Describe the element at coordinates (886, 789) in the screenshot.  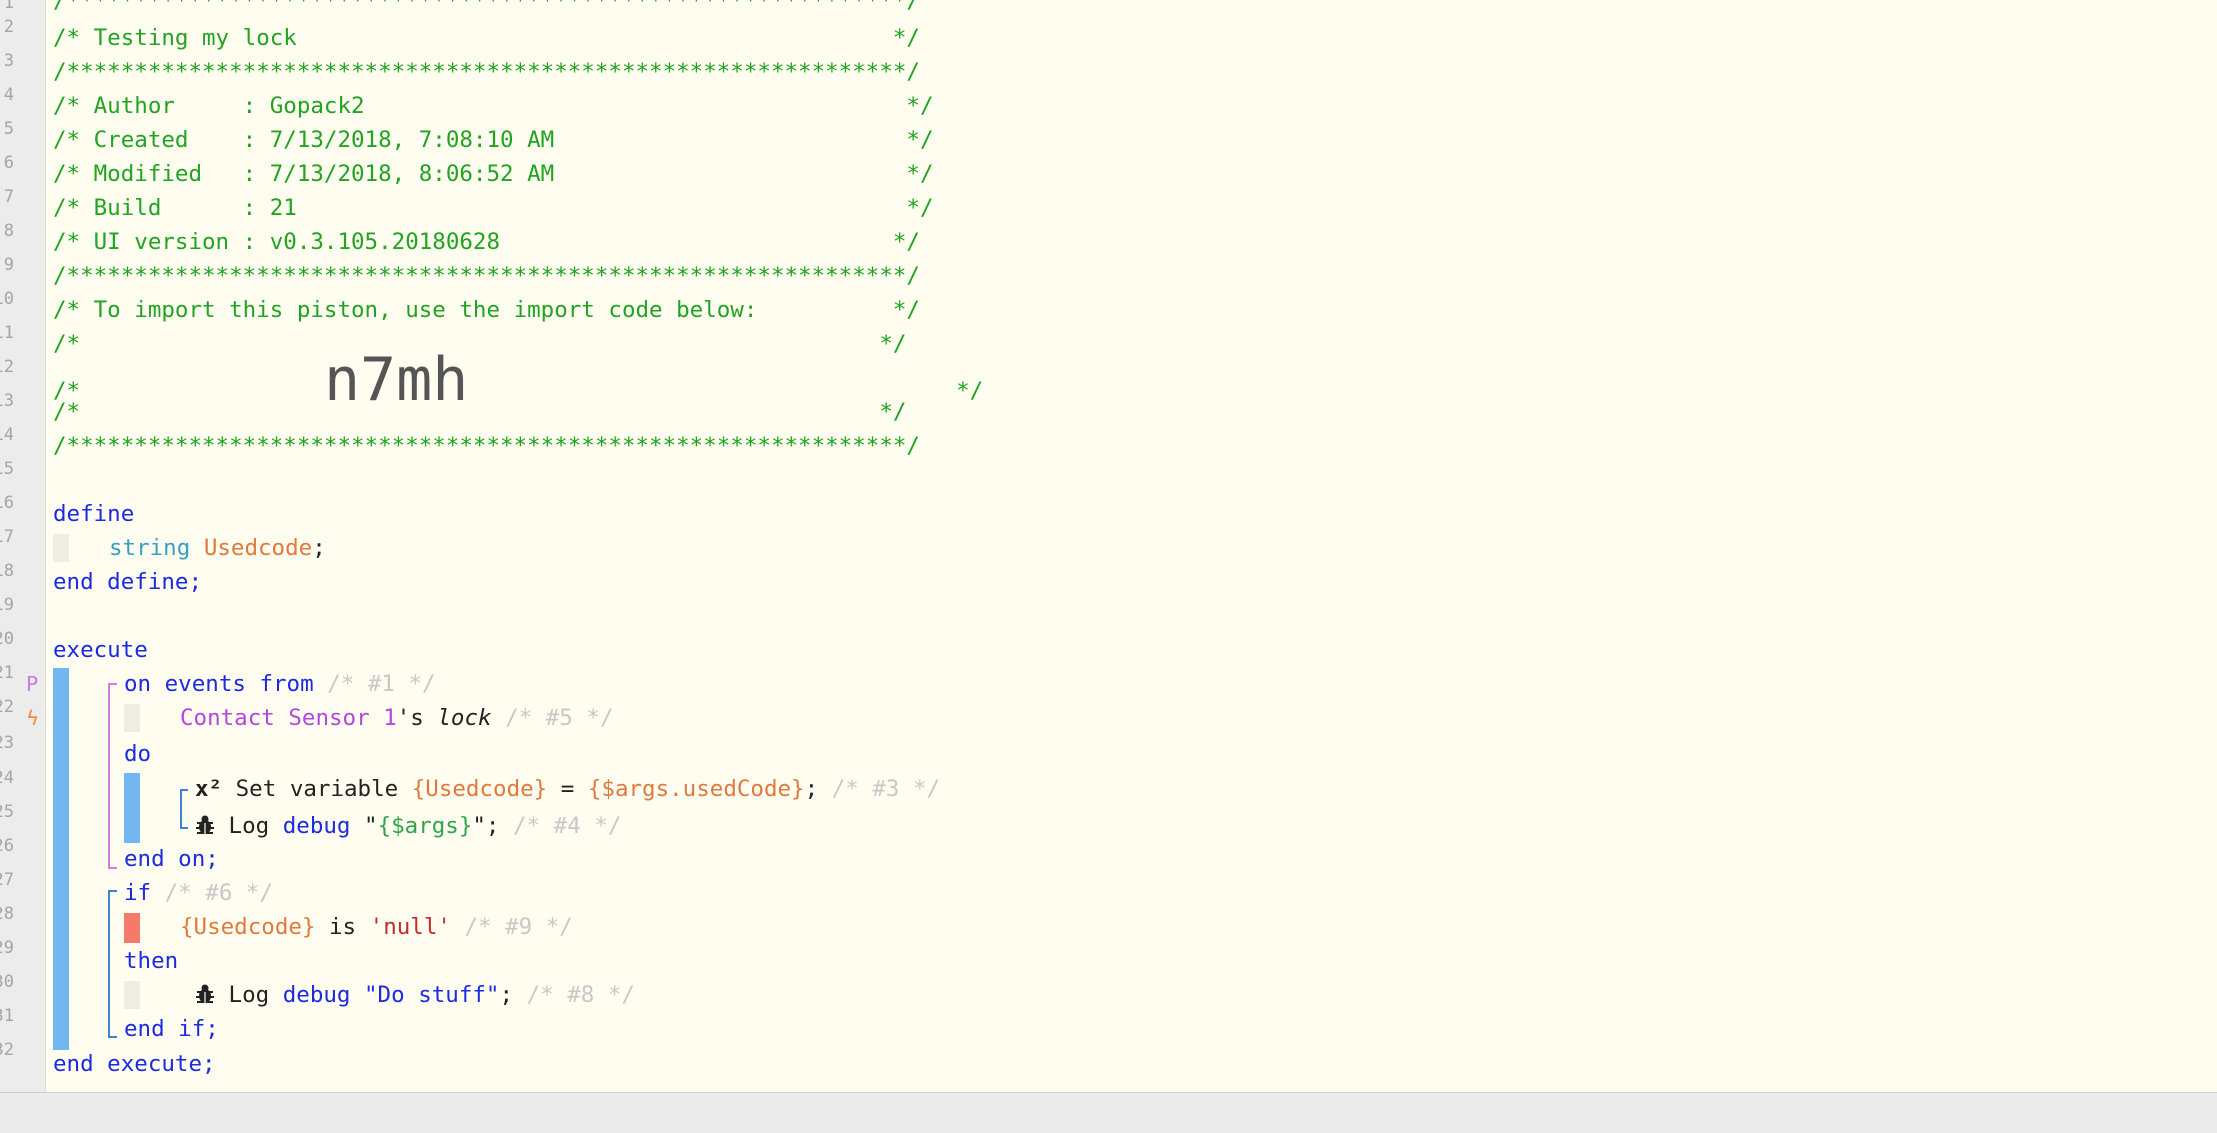
I see `statement-id-comment: /* #3 */` at that location.